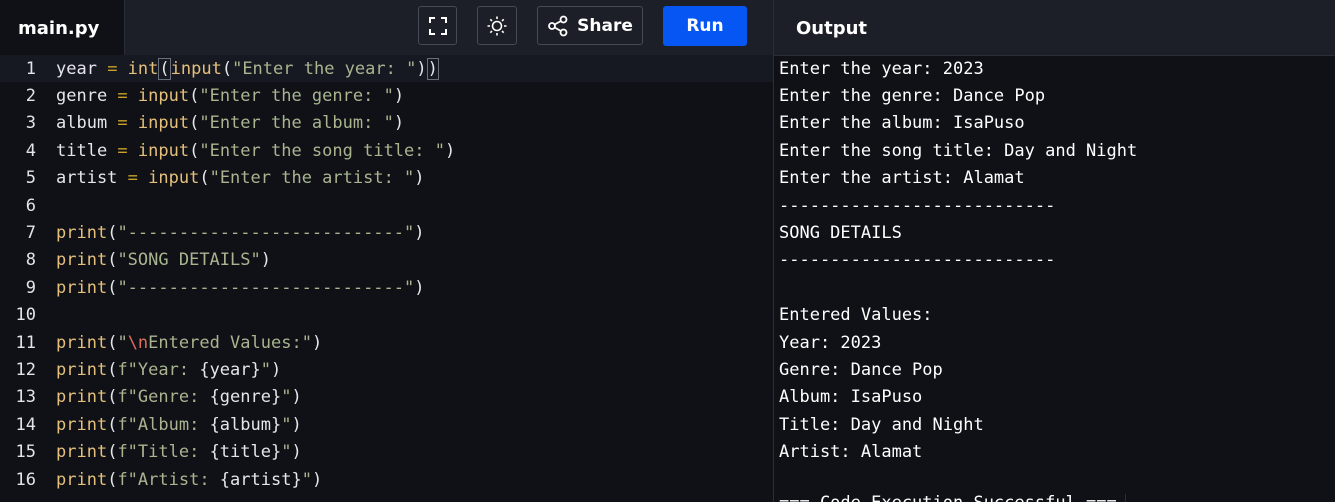 The height and width of the screenshot is (502, 1335). I want to click on code-text: print(f"Title: {title}"), so click(179, 452).